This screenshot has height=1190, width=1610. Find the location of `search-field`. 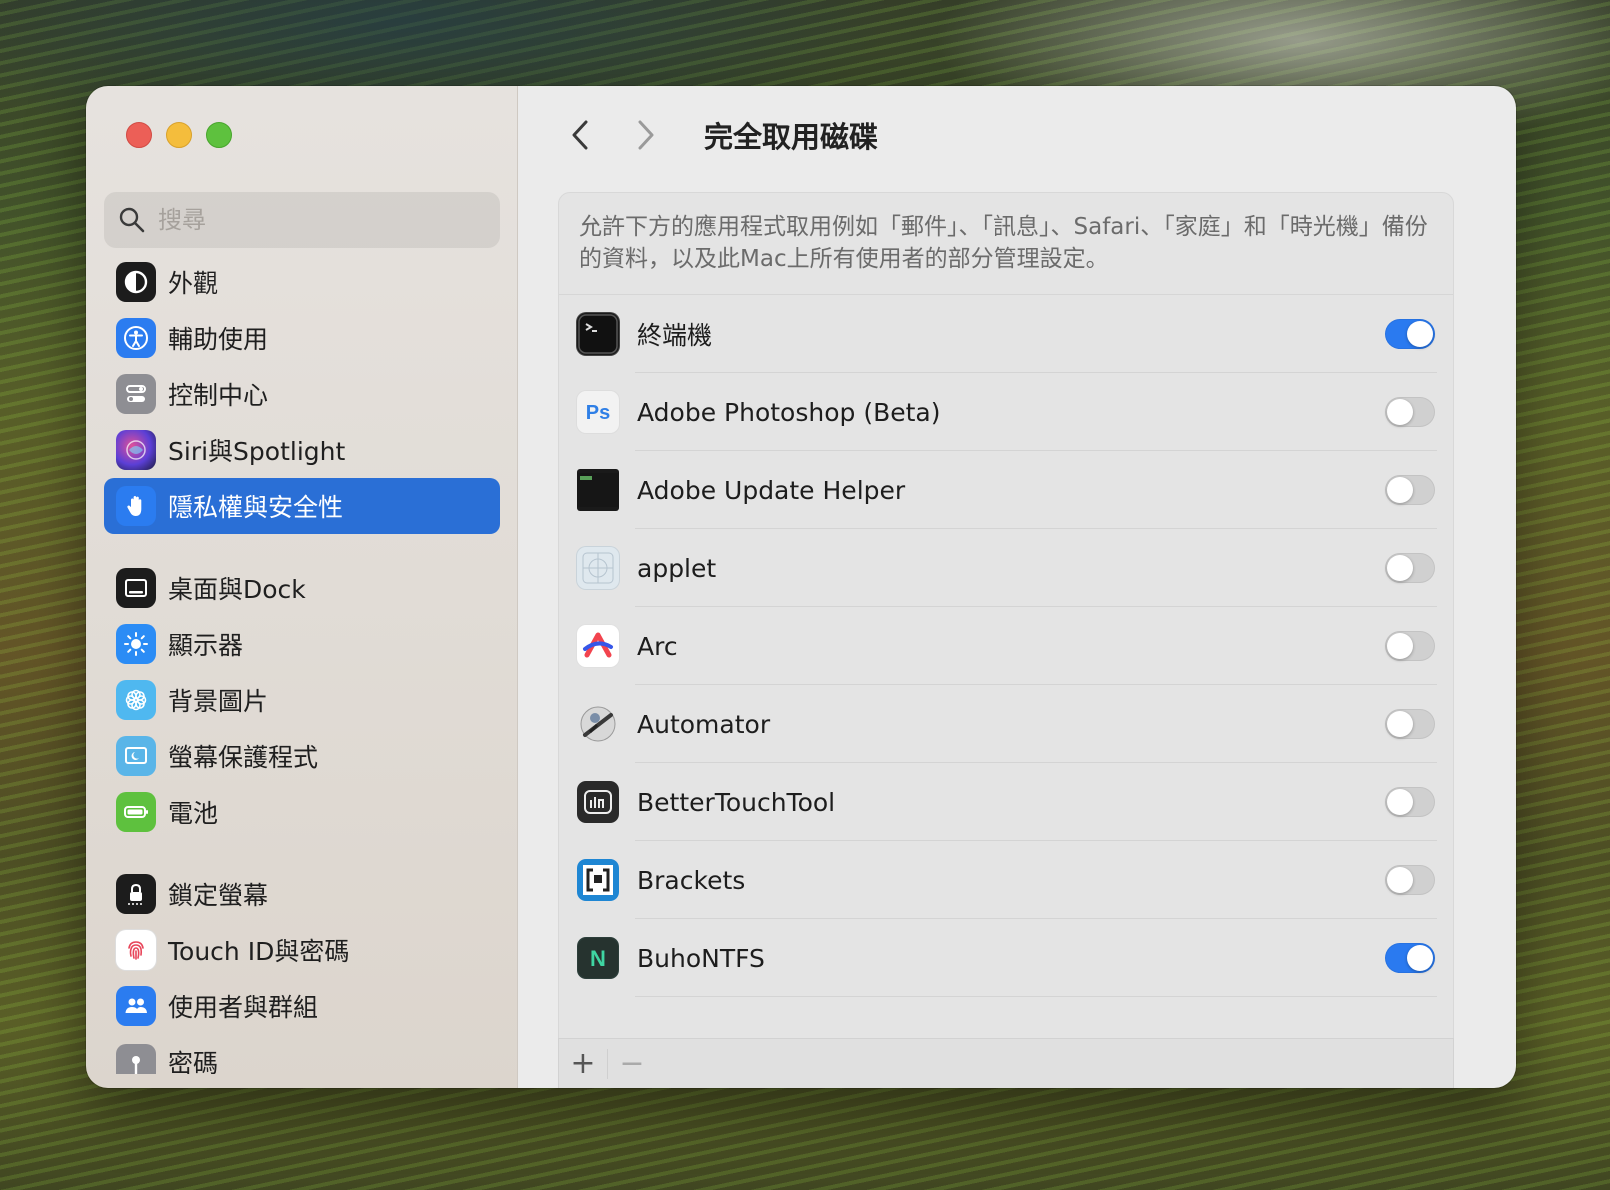

search-field is located at coordinates (302, 220).